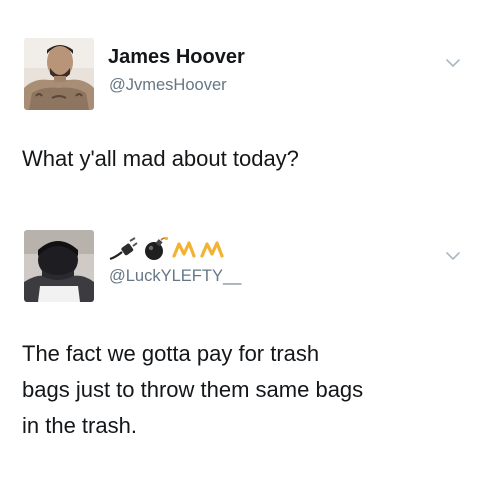 The height and width of the screenshot is (479, 482). Describe the element at coordinates (176, 57) in the screenshot. I see `display-name: James Hoover` at that location.